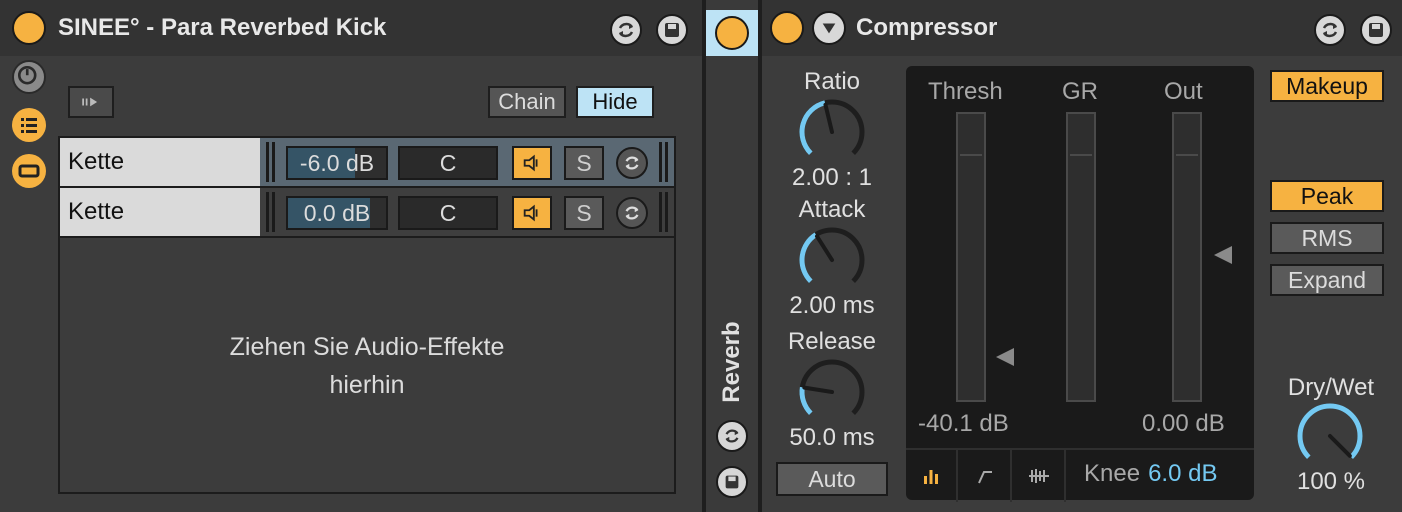 Image resolution: width=1402 pixels, height=512 pixels. I want to click on gr-label: GR, so click(1080, 91).